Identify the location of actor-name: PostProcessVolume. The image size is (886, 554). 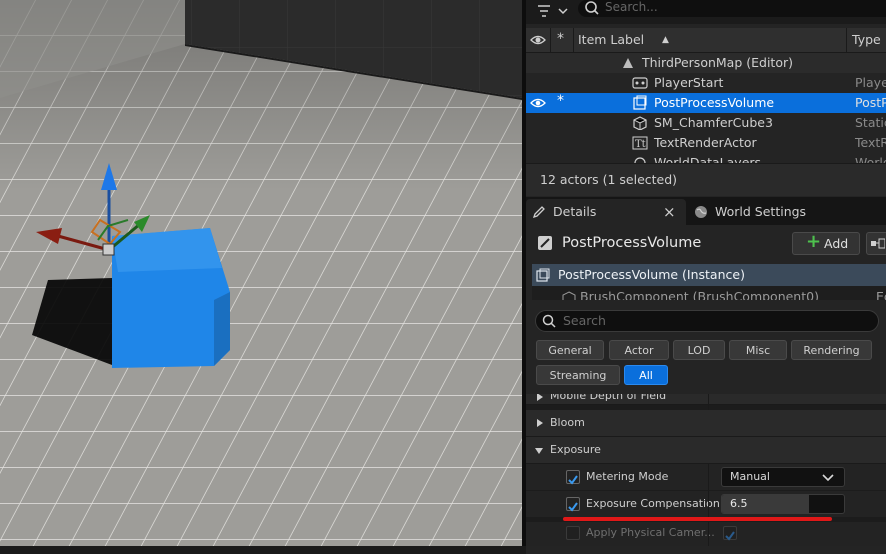
(631, 243).